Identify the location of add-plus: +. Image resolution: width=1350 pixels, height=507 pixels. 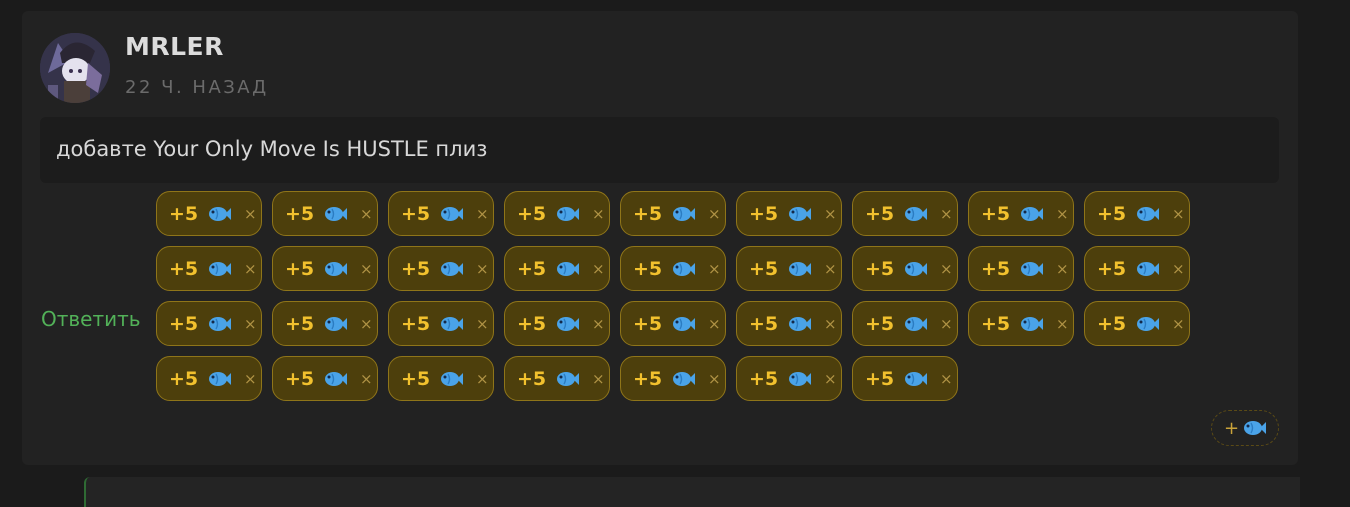
(1231, 428).